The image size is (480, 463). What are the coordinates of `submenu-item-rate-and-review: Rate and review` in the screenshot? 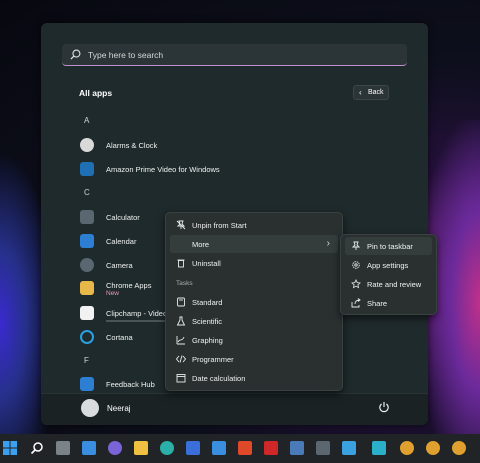 It's located at (388, 284).